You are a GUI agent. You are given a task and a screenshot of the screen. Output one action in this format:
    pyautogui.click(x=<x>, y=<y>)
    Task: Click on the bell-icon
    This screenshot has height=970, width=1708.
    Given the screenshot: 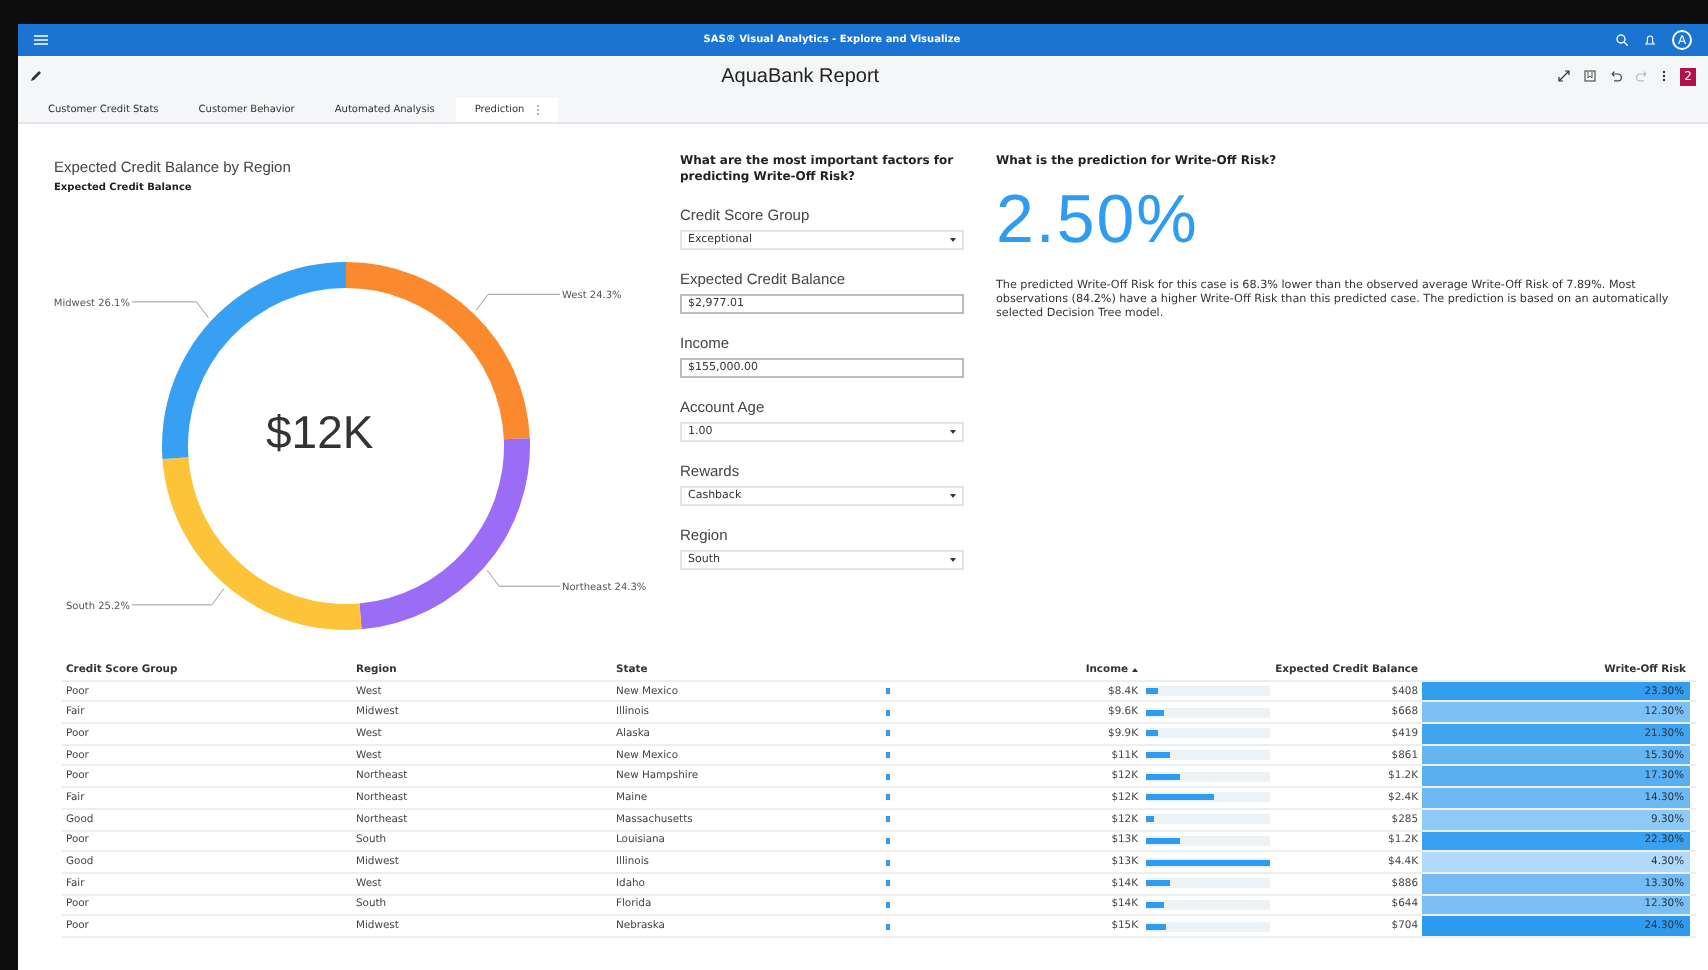 What is the action you would take?
    pyautogui.click(x=1650, y=40)
    